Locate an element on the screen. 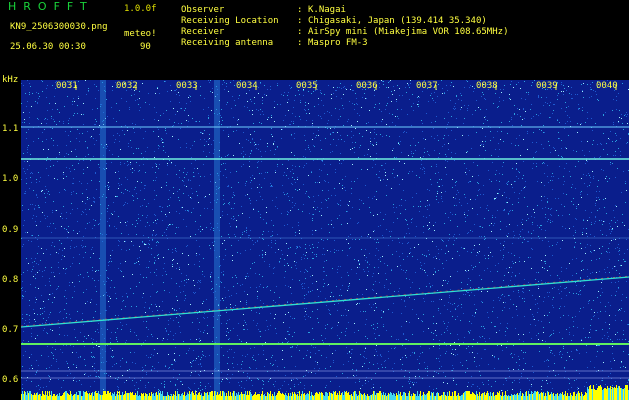 Image resolution: width=629 pixels, height=400 pixels. info-value-receiver: AirSpy mini (Miakejima VOR 108.65MHz) is located at coordinates (408, 32).